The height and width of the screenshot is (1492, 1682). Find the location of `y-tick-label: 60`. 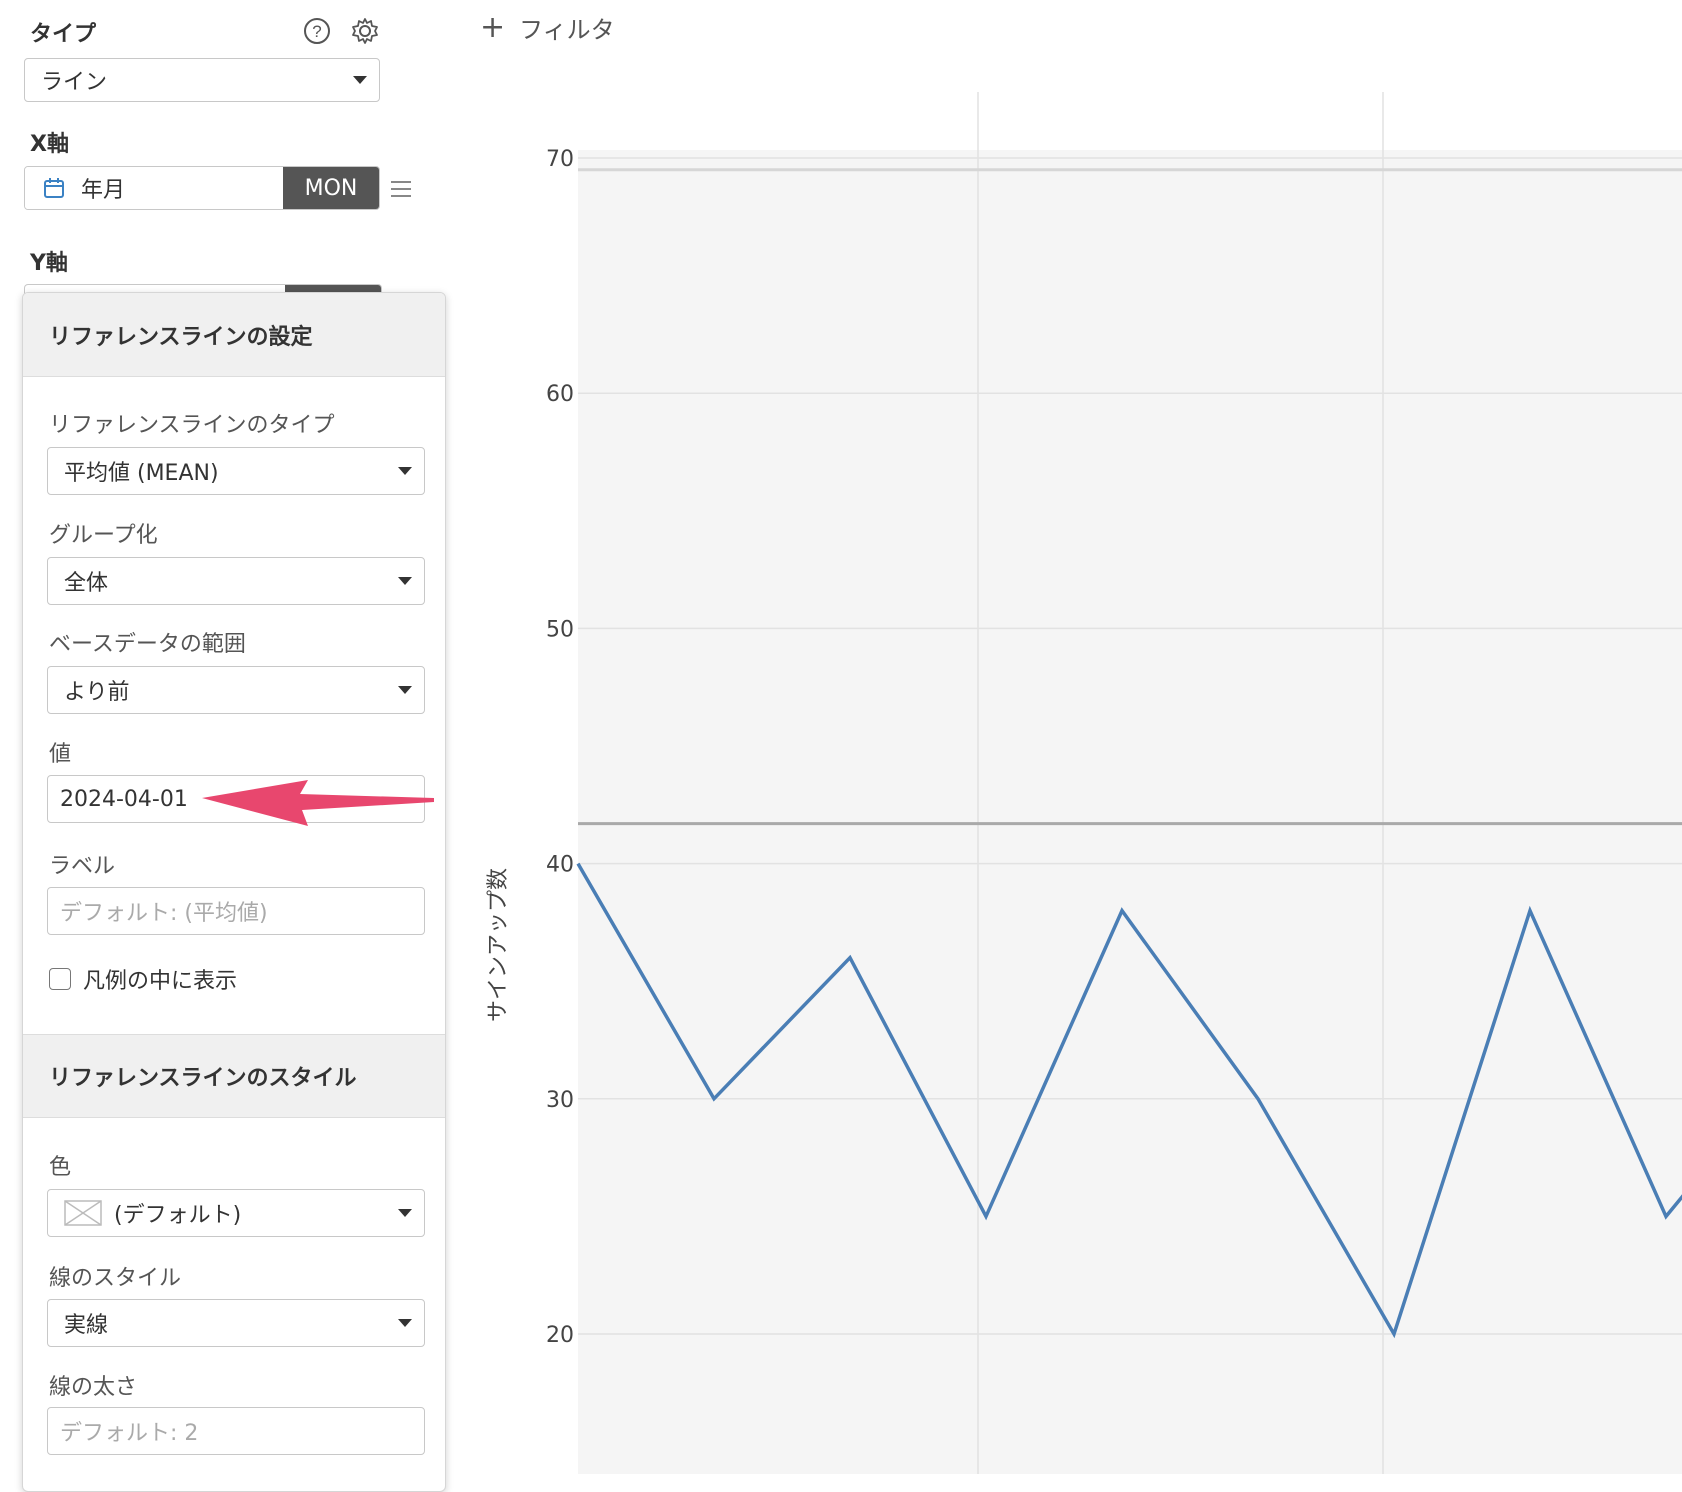

y-tick-label: 60 is located at coordinates (560, 394).